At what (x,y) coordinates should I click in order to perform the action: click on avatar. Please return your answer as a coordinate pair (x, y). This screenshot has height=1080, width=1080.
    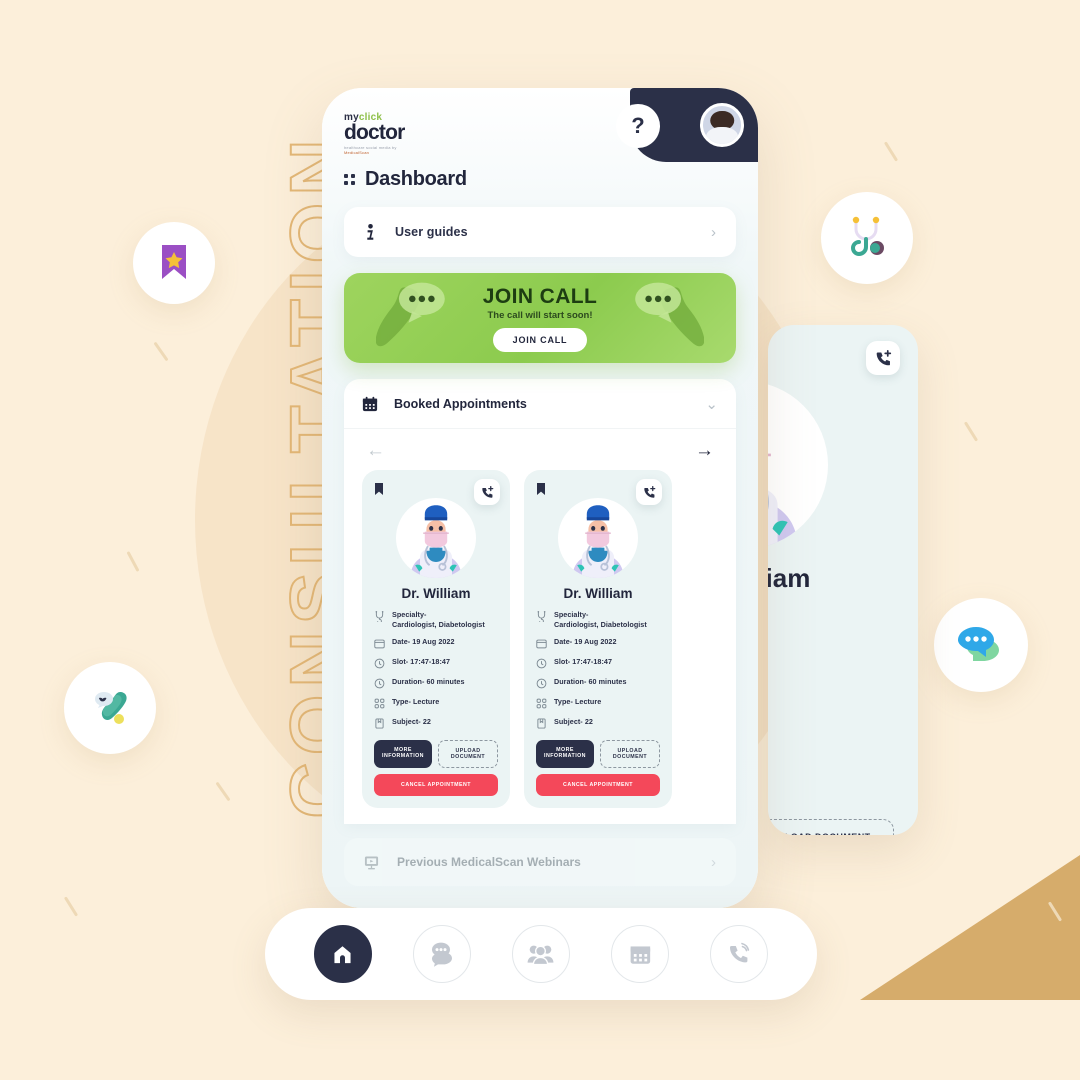
    Looking at the image, I should click on (722, 125).